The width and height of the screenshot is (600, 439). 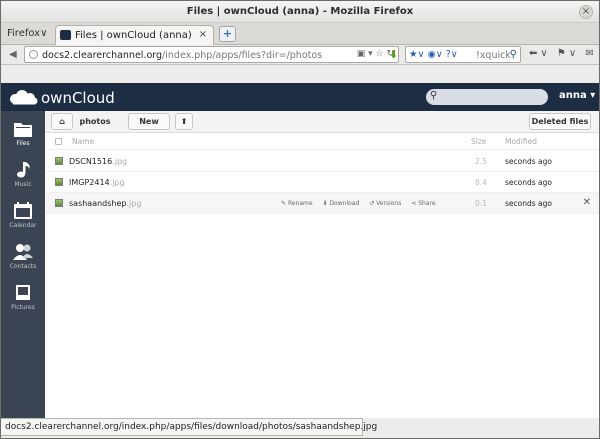 What do you see at coordinates (586, 12) in the screenshot?
I see `window-close-button: ×` at bounding box center [586, 12].